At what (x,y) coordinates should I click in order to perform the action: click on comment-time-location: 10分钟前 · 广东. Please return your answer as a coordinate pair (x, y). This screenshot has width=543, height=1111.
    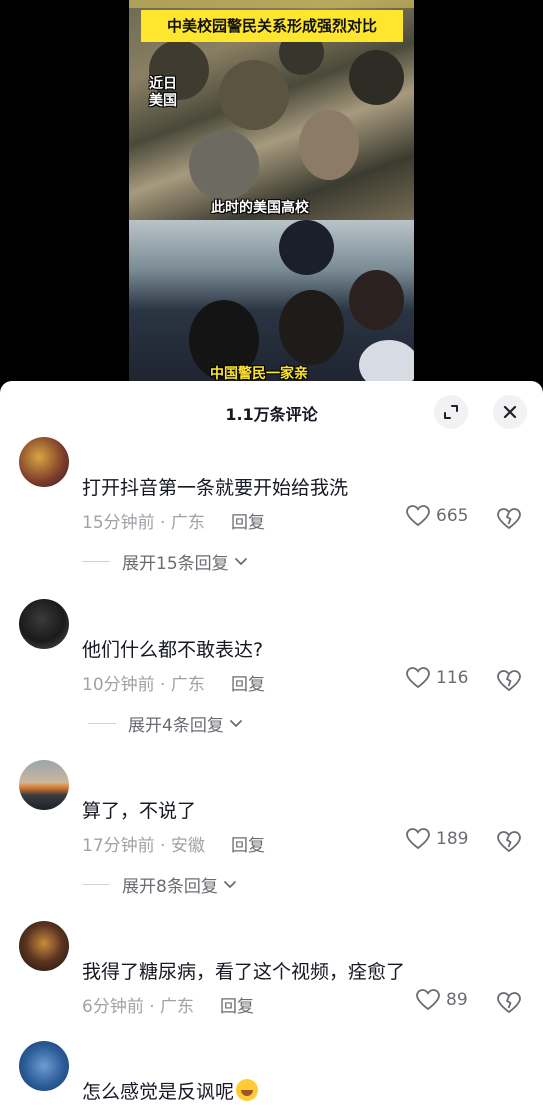
    Looking at the image, I should click on (143, 685).